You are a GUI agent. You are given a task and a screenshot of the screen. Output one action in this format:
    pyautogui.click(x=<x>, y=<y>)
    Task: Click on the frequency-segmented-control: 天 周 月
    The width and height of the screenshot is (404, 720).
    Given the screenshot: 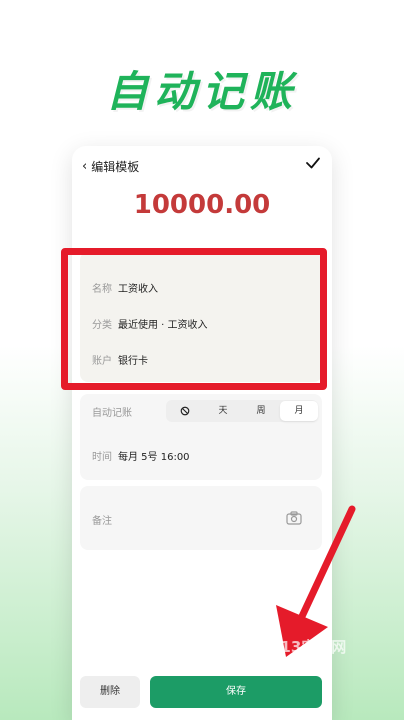 What is the action you would take?
    pyautogui.click(x=242, y=411)
    